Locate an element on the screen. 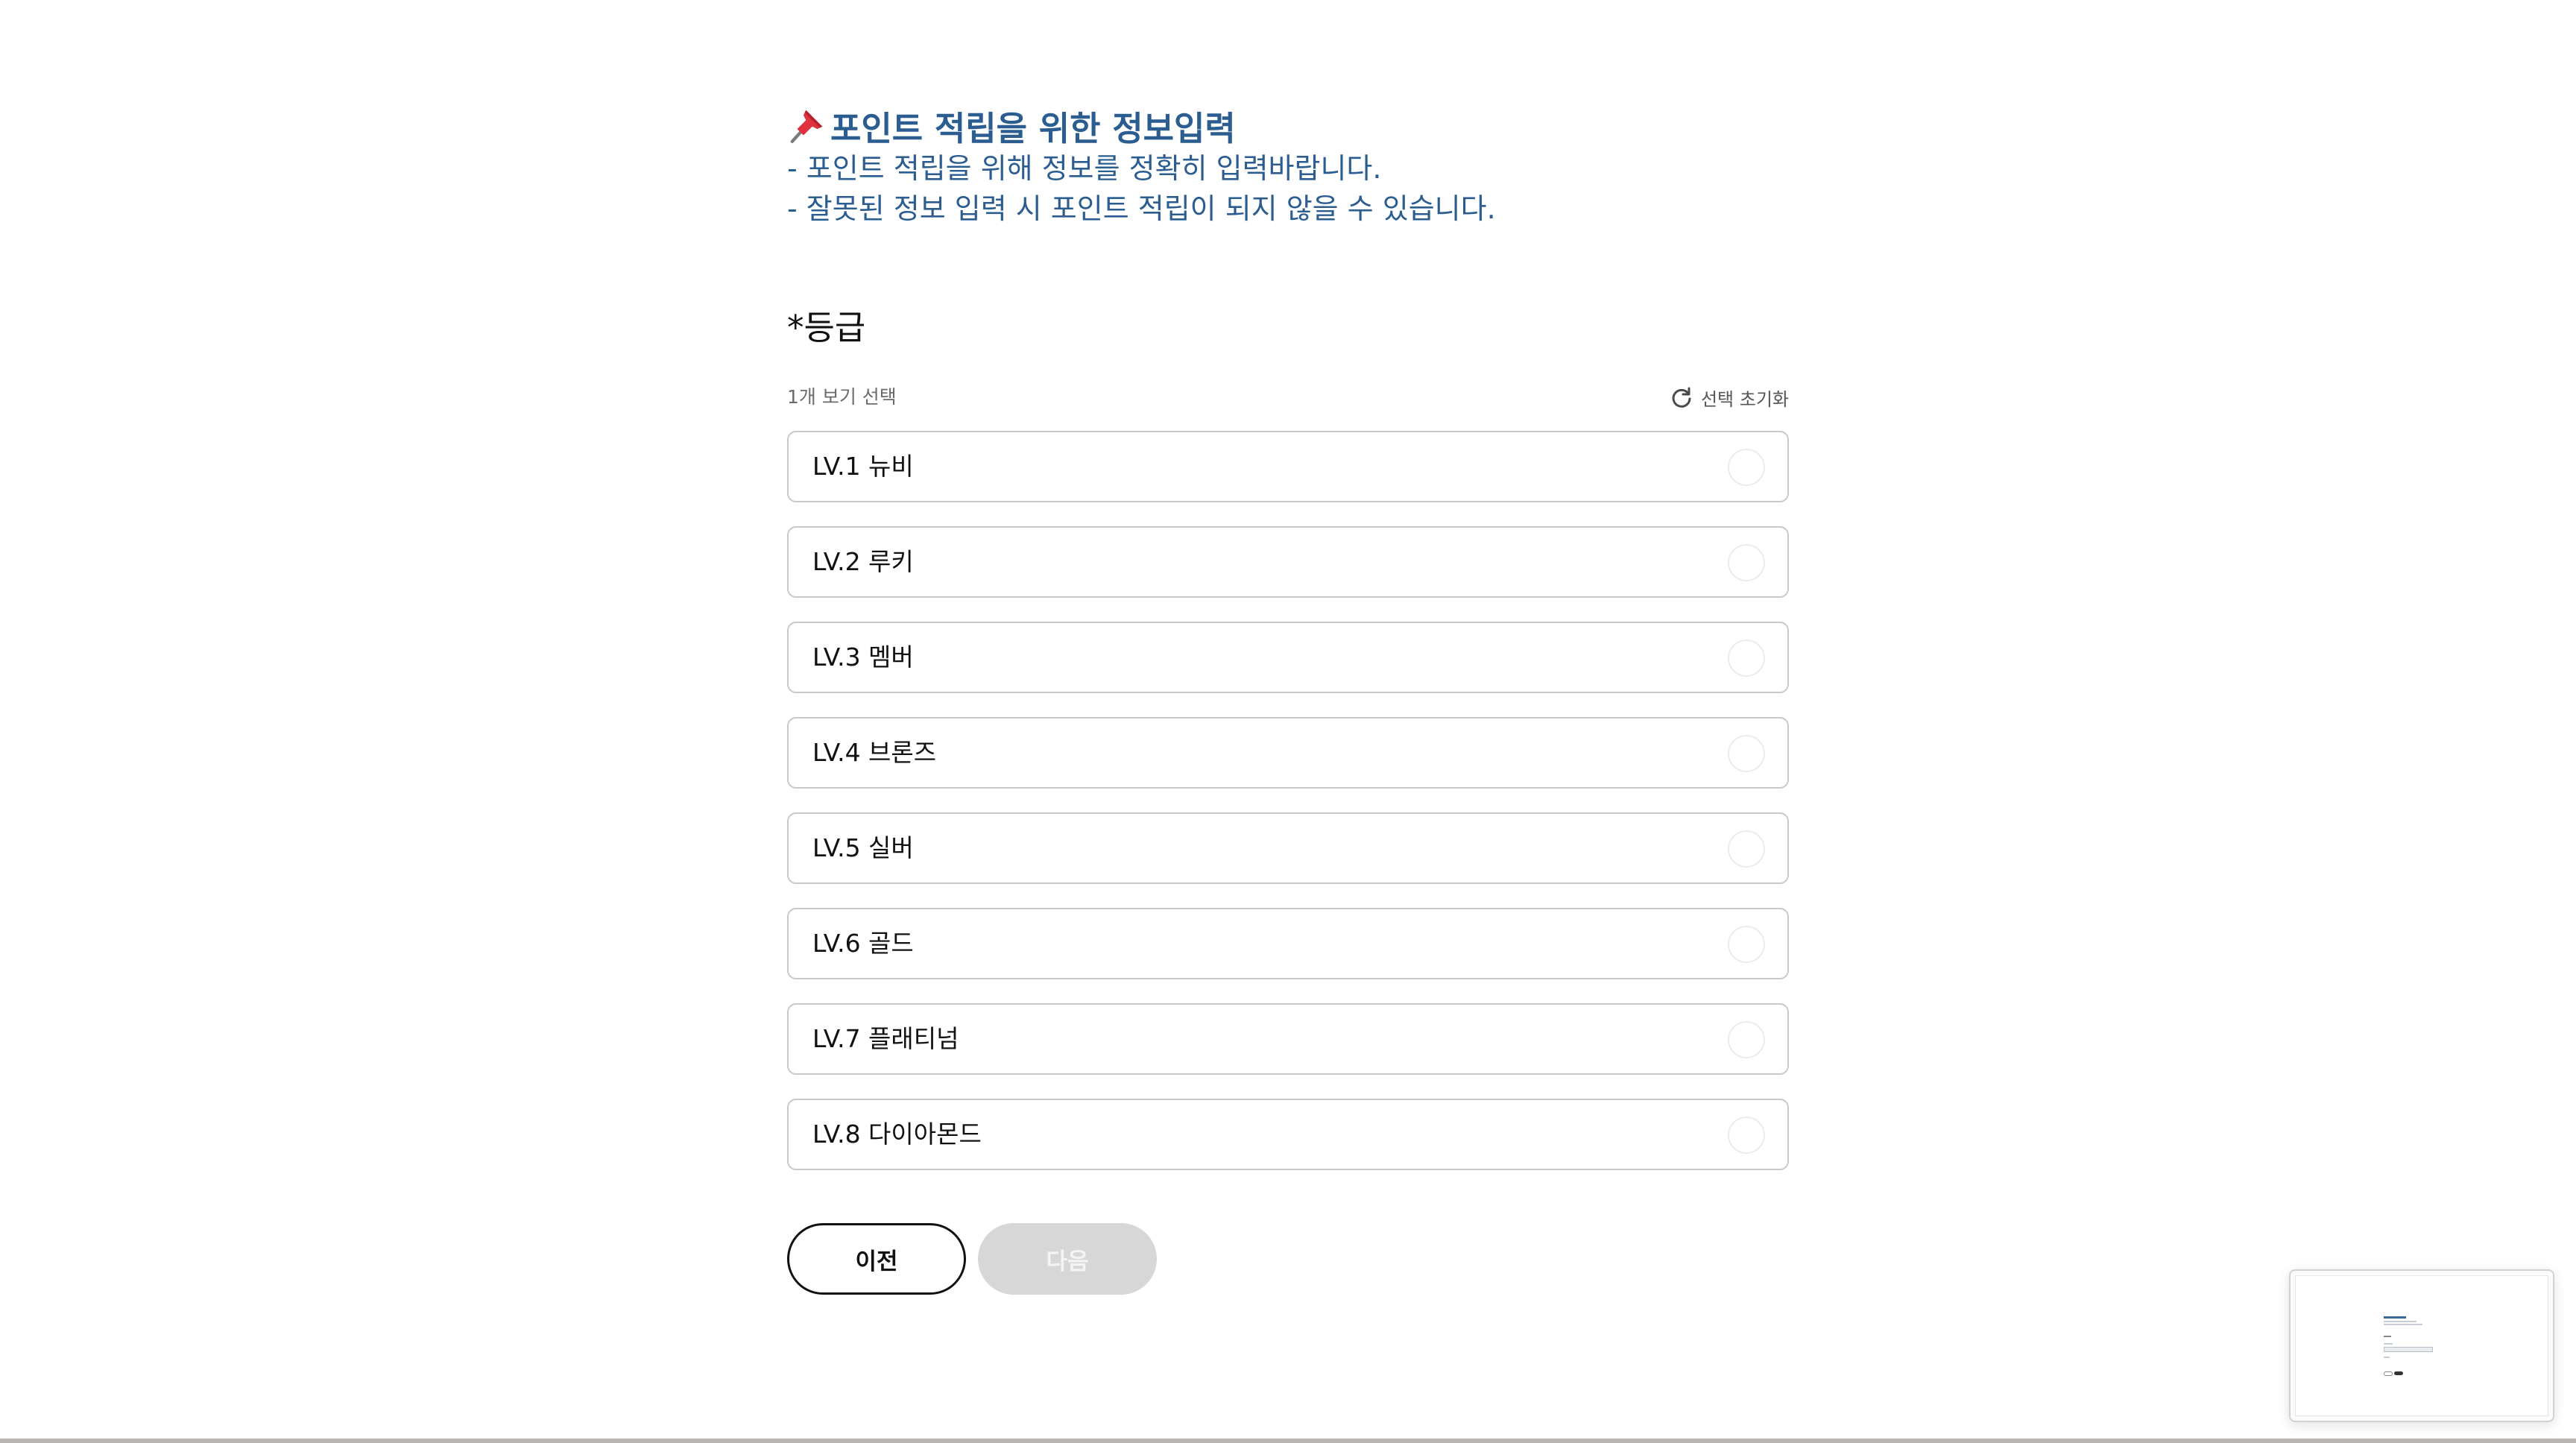 The width and height of the screenshot is (2576, 1443). thumbnail-screen is located at coordinates (2421, 1345).